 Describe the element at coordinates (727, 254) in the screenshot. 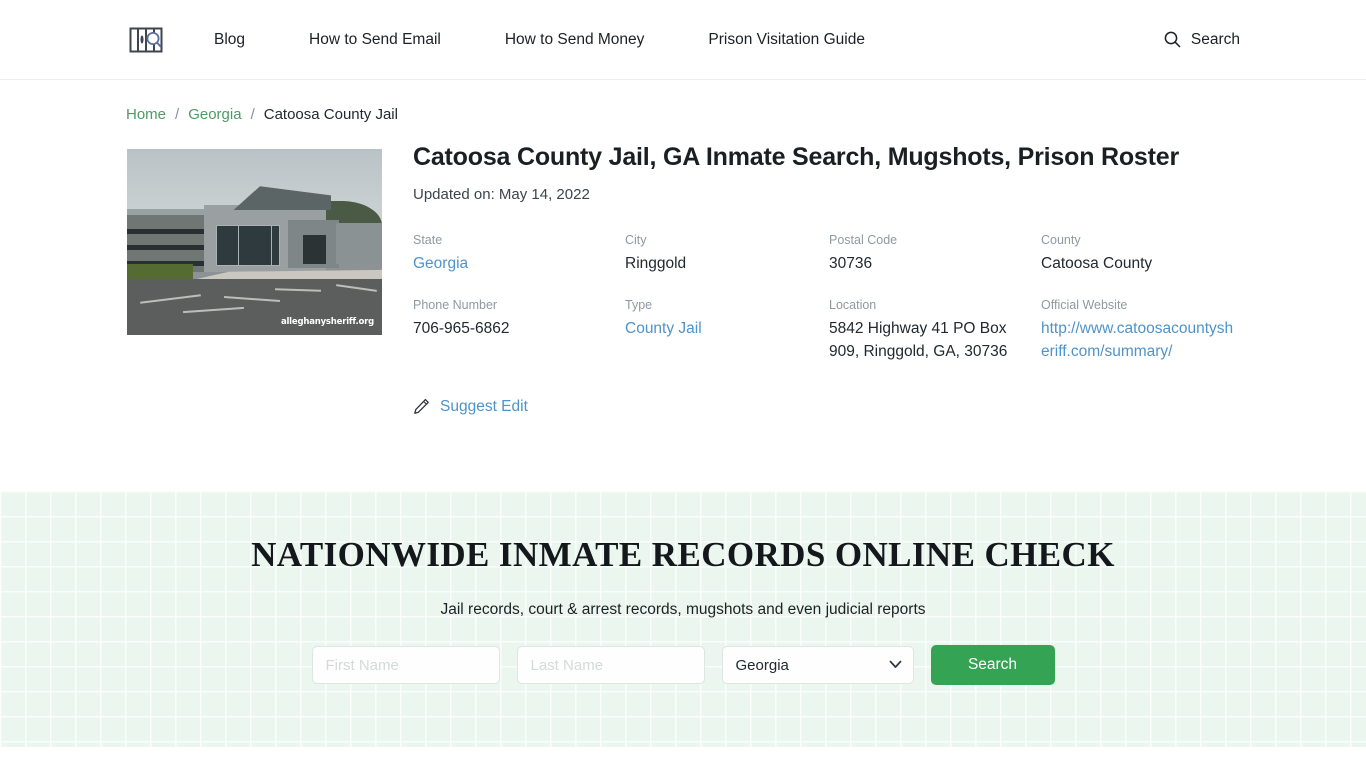

I see `info-field-city: City Ringgold` at that location.